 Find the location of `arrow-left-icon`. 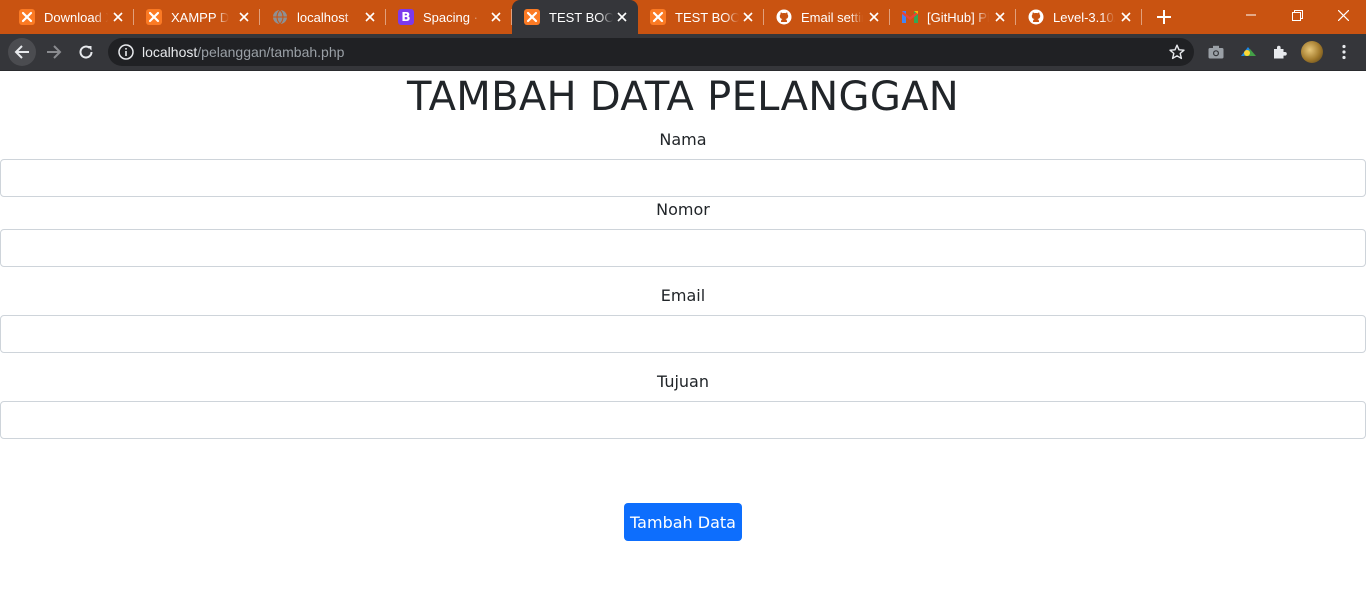

arrow-left-icon is located at coordinates (21, 52).